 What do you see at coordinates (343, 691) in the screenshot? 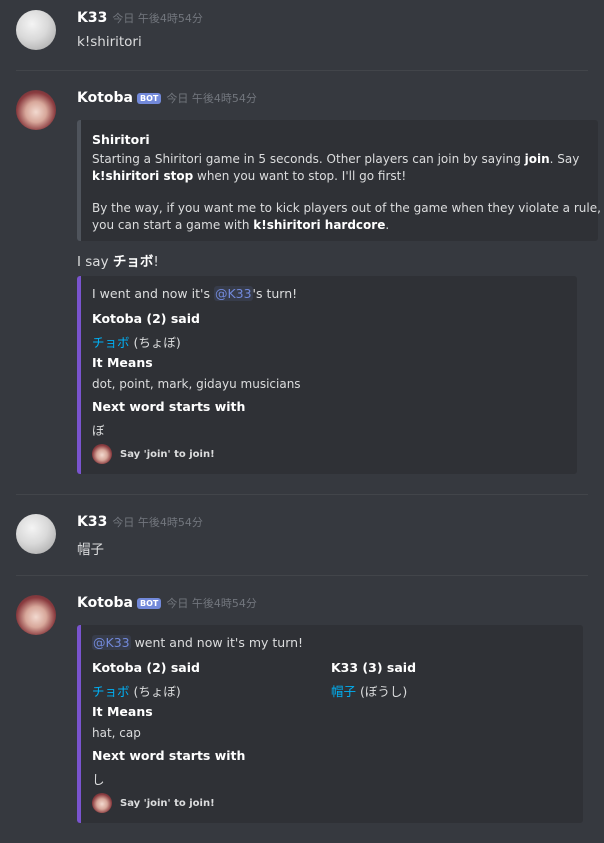
I see `word-link: 帽子` at bounding box center [343, 691].